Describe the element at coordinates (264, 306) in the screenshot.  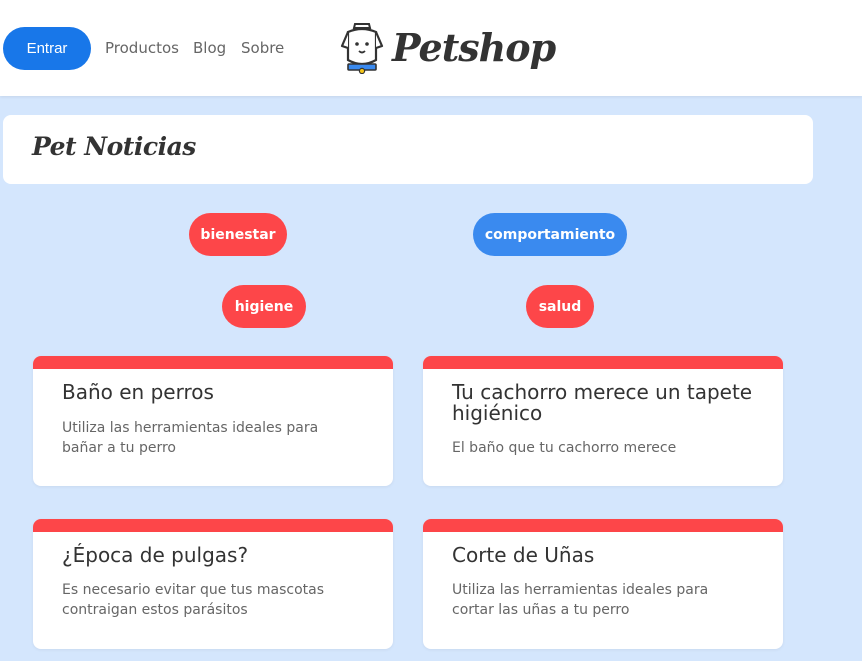
I see `category-pill-higiene: higiene` at that location.